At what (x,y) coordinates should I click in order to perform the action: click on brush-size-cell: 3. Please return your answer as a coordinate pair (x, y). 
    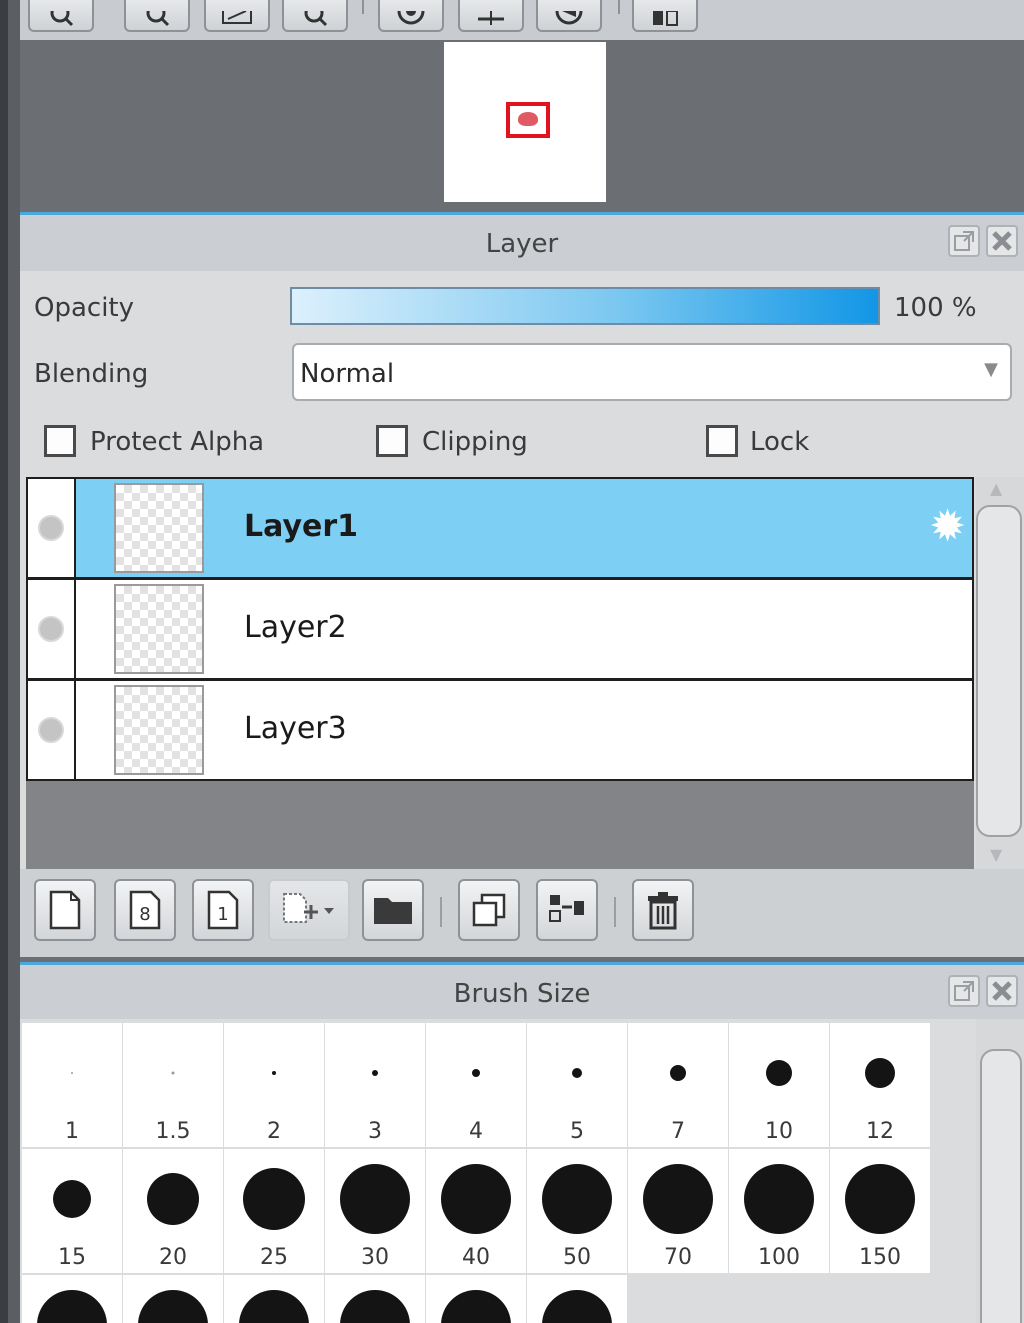
    Looking at the image, I should click on (375, 1085).